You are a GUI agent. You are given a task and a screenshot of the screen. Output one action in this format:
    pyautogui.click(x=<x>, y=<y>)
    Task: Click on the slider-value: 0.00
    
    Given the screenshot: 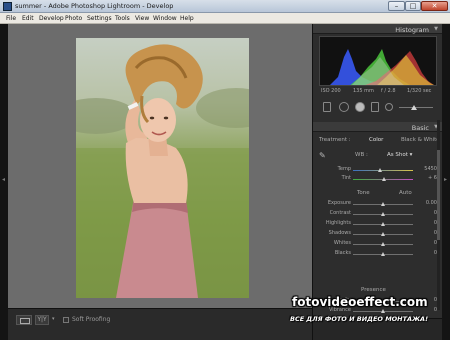 What is the action you would take?
    pyautogui.click(x=431, y=203)
    